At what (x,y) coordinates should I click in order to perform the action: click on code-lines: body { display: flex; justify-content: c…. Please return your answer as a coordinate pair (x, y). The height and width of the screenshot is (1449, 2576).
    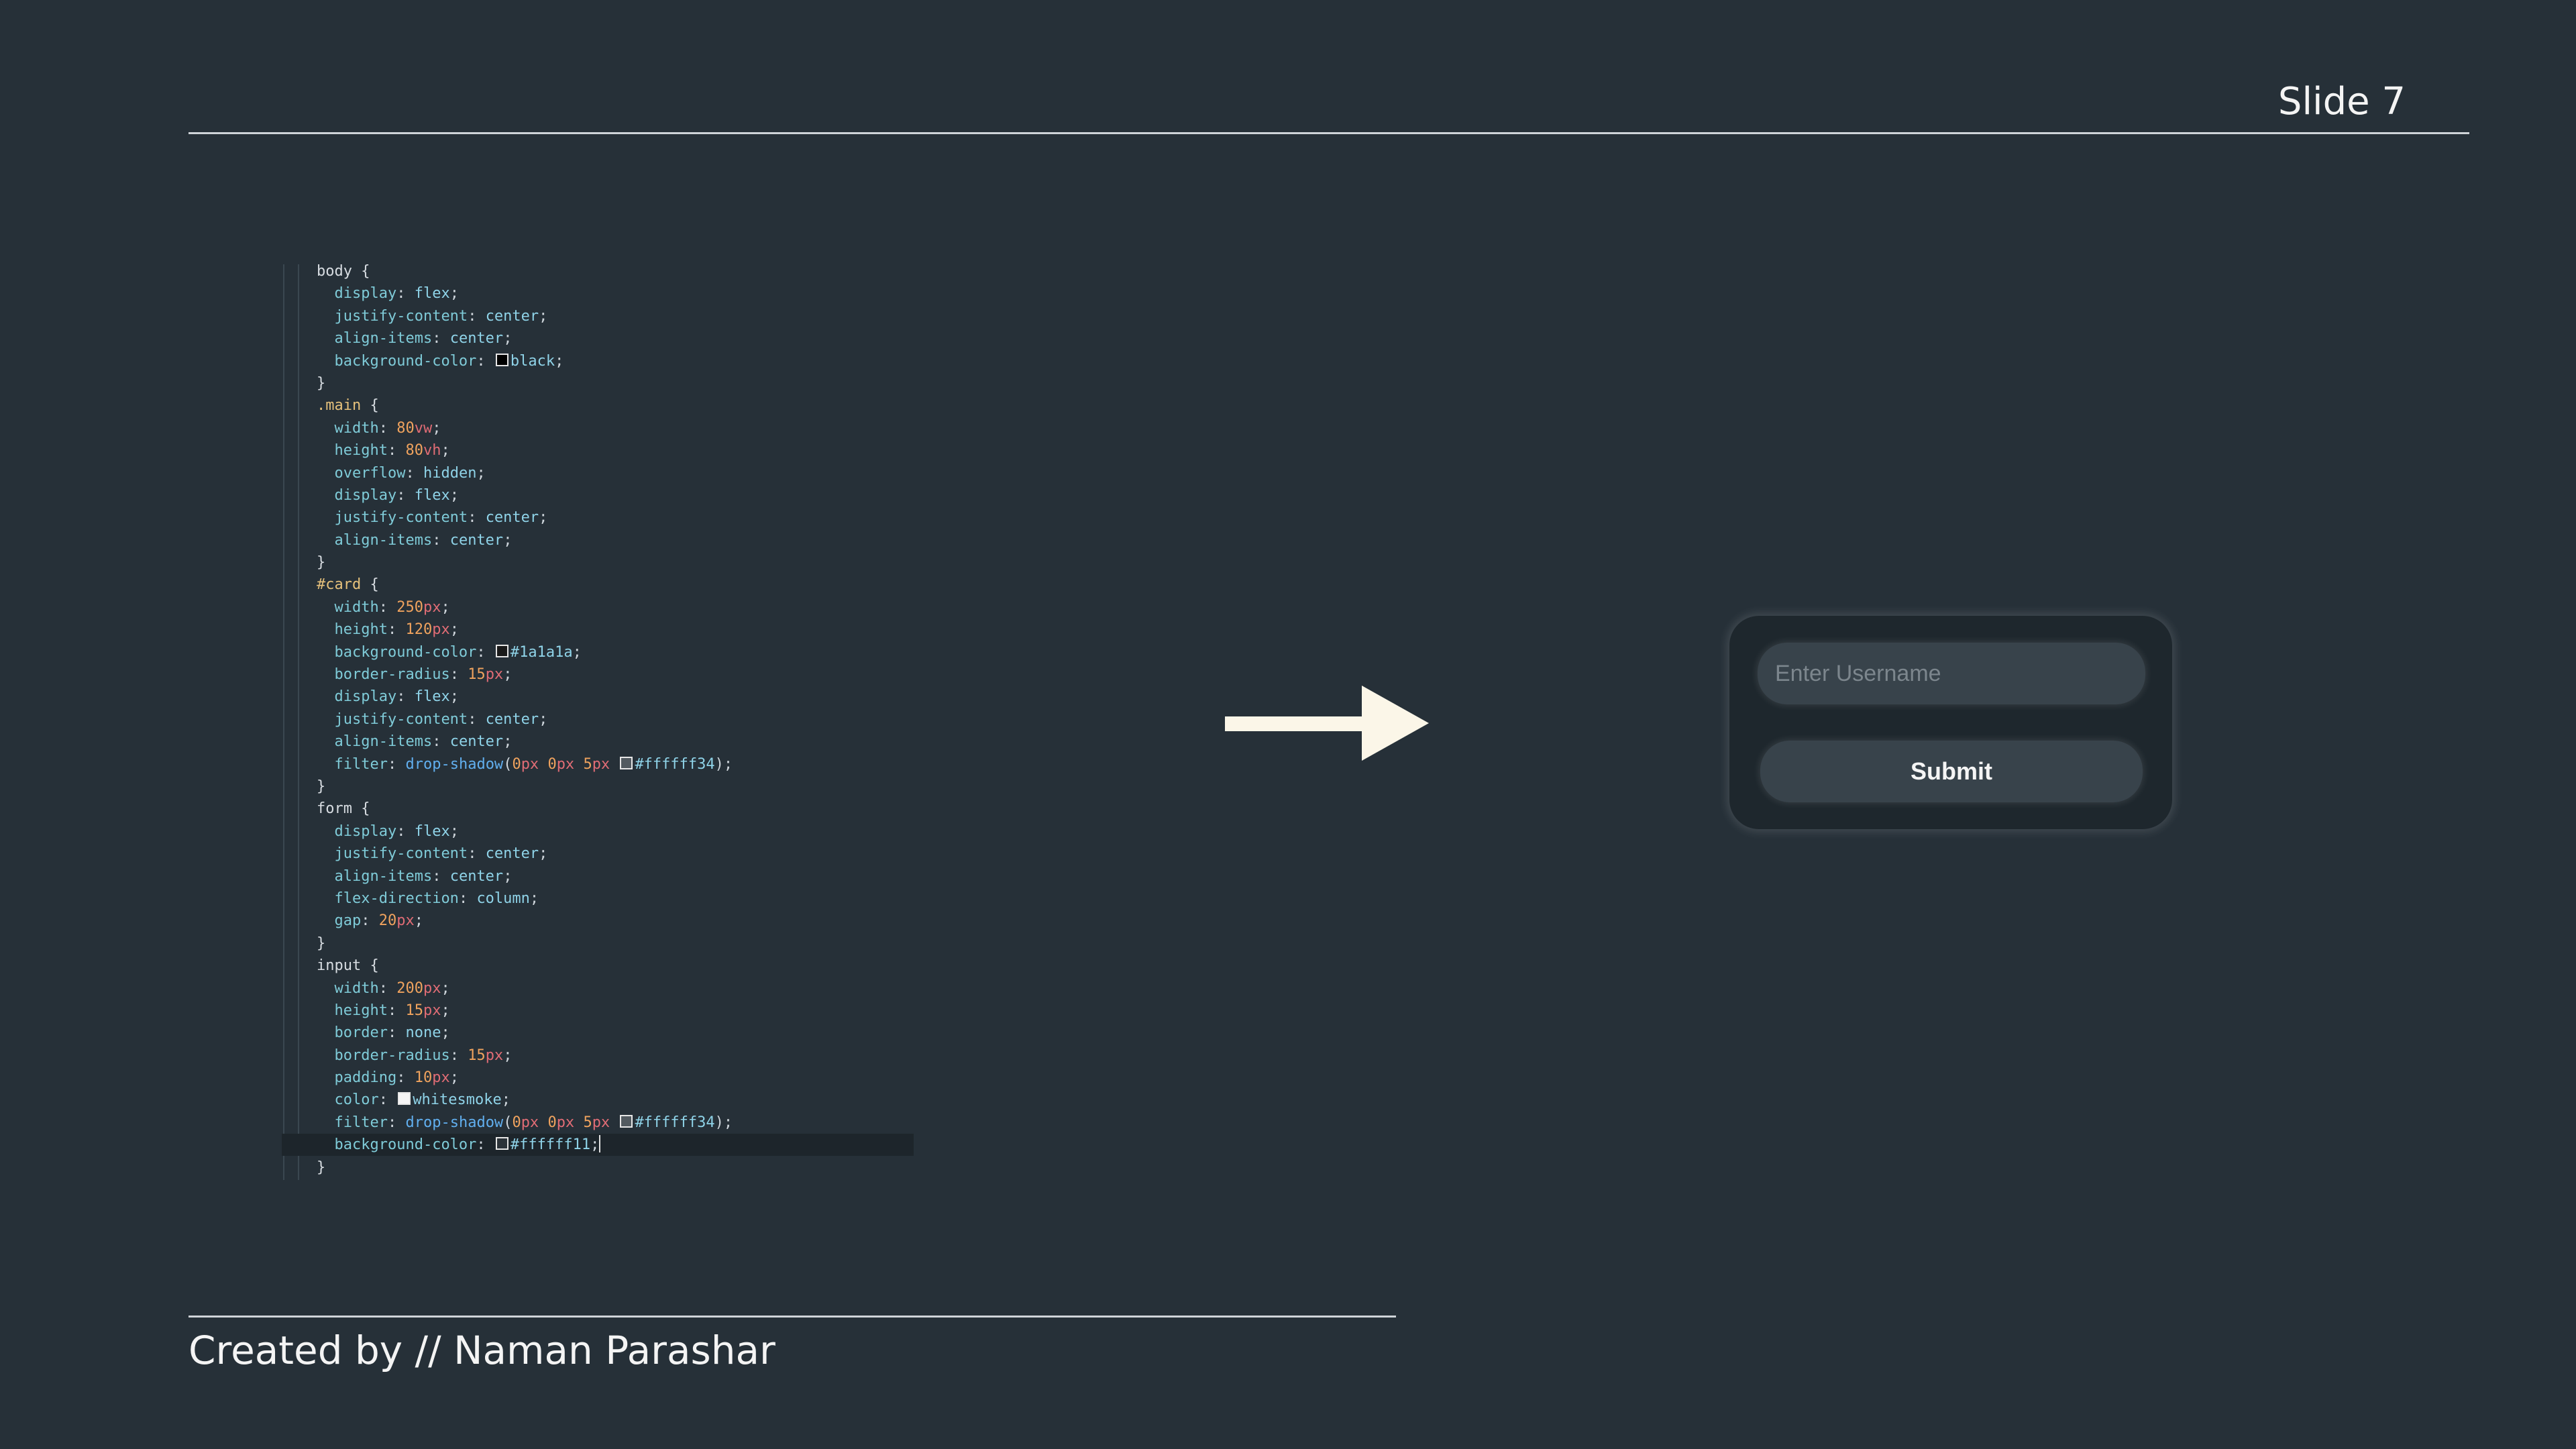
    Looking at the image, I should click on (525, 721).